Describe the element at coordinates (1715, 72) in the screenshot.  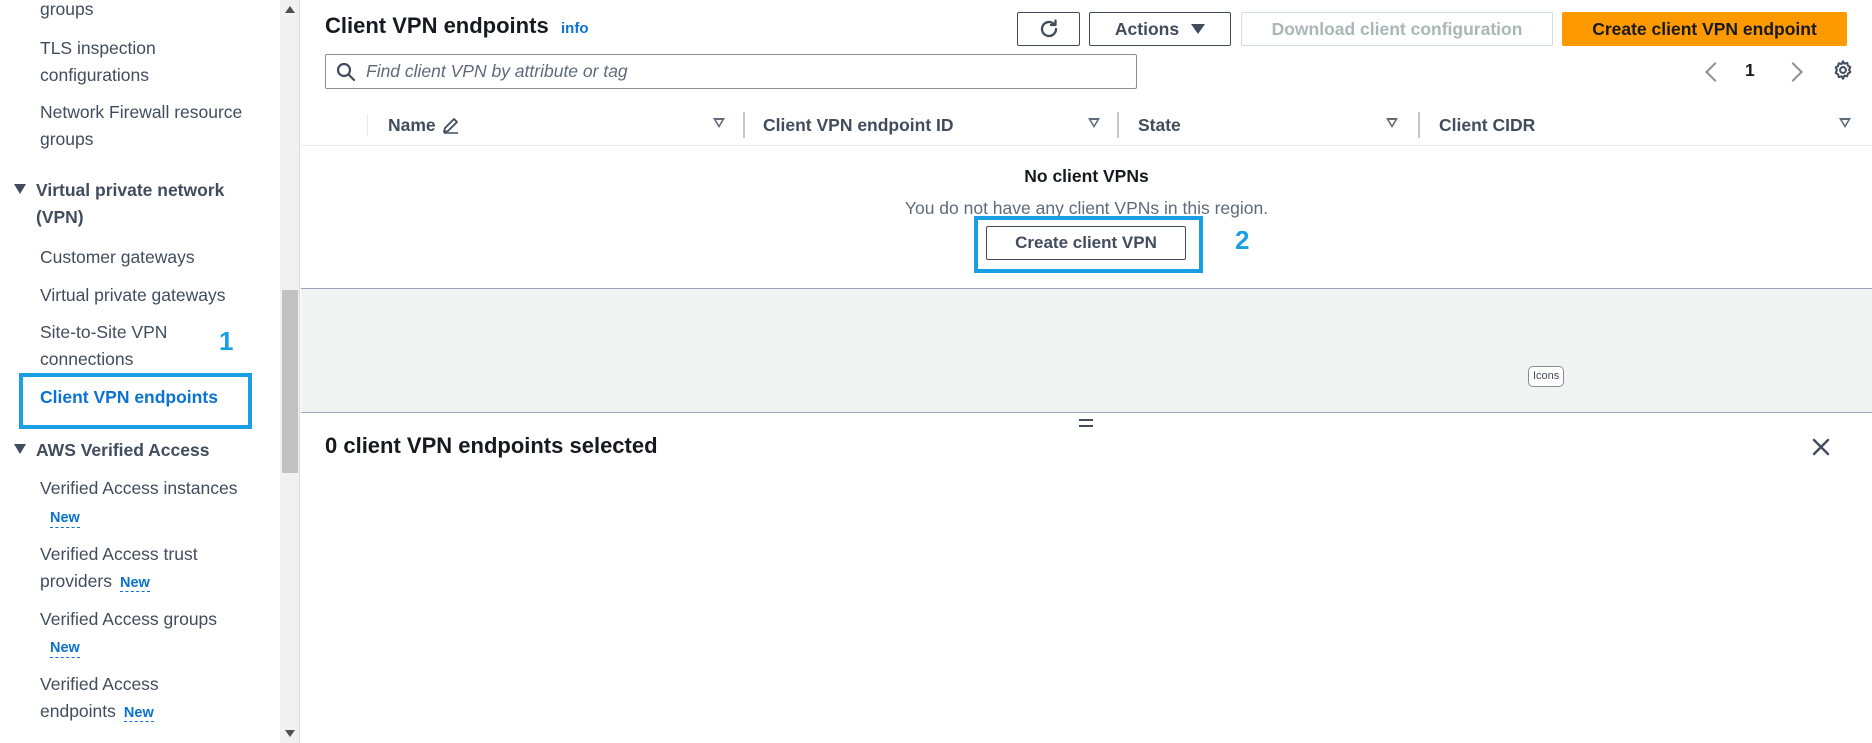
I see `chevron-left-icon` at that location.